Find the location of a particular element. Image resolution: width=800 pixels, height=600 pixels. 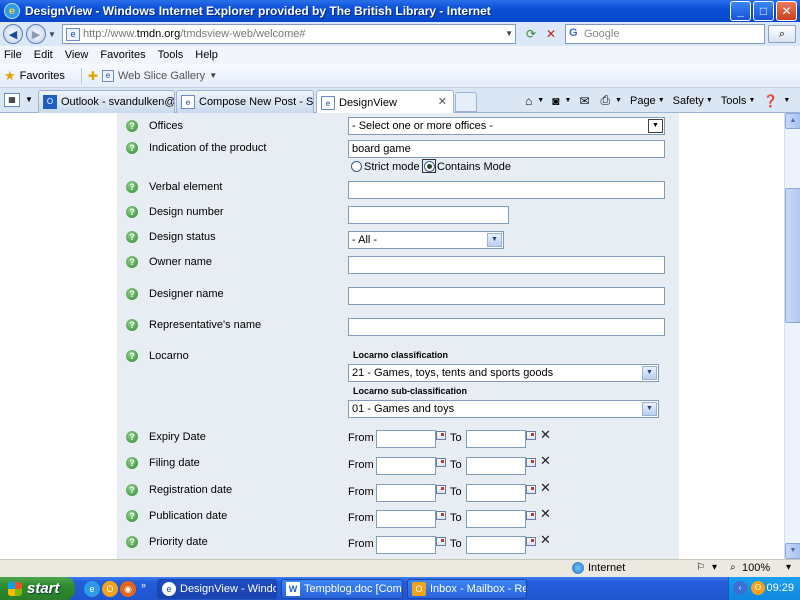

url-dropdown-icon: ▼ is located at coordinates (509, 33).